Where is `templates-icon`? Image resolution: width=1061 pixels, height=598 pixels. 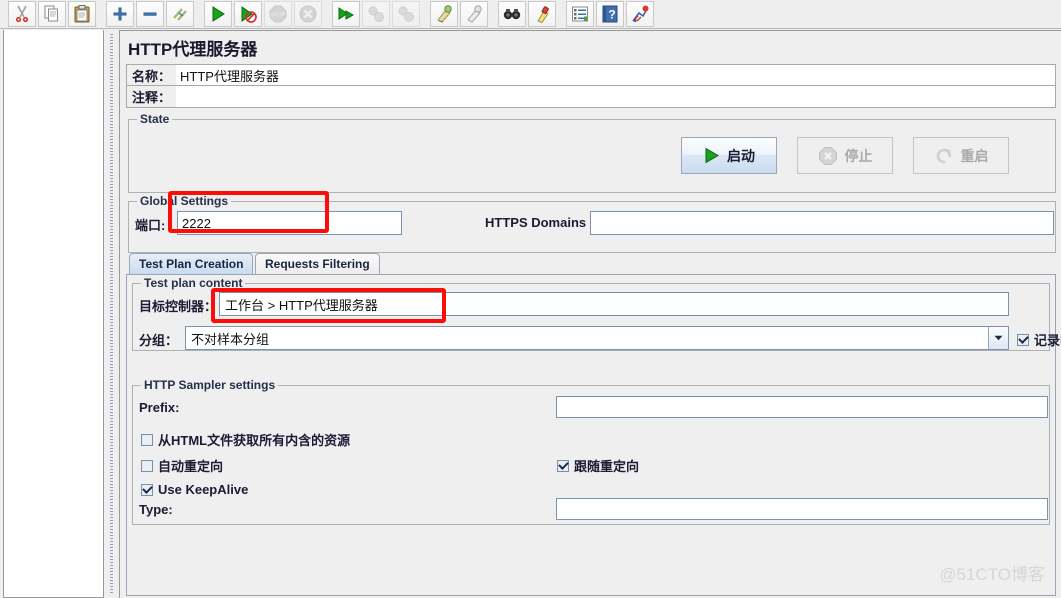 templates-icon is located at coordinates (640, 14).